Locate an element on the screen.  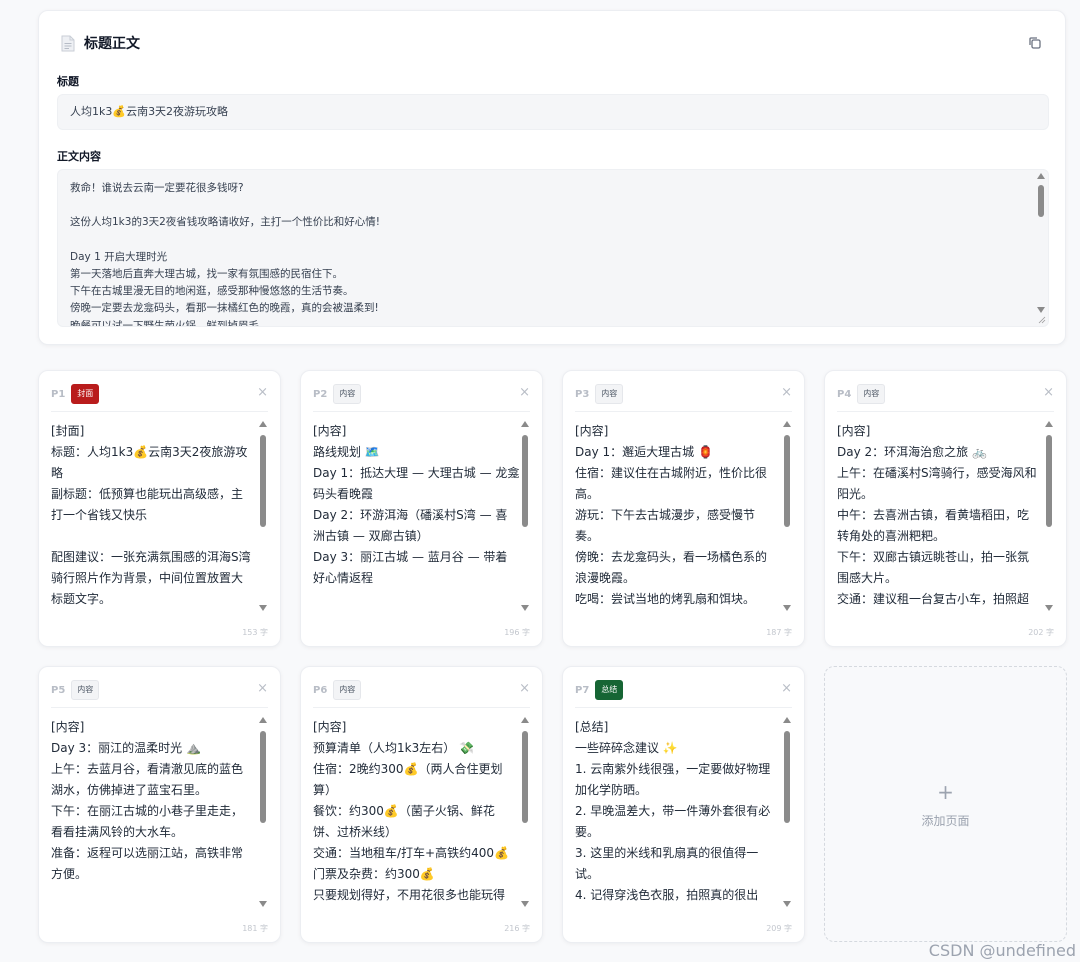
card-line: 游玩：下午去古城漫步，感受慢节 is located at coordinates (665, 515).